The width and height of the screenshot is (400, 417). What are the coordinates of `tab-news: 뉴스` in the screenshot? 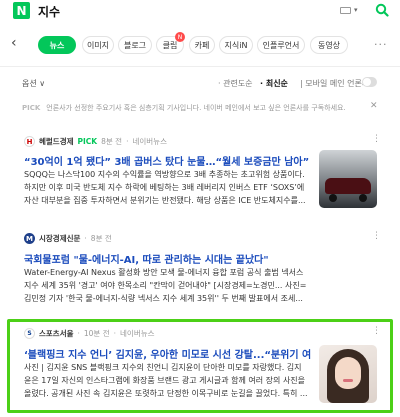 It's located at (57, 45).